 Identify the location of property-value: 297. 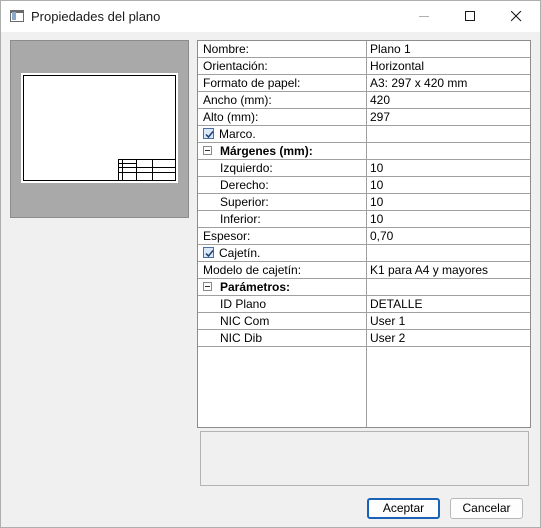
(449, 117).